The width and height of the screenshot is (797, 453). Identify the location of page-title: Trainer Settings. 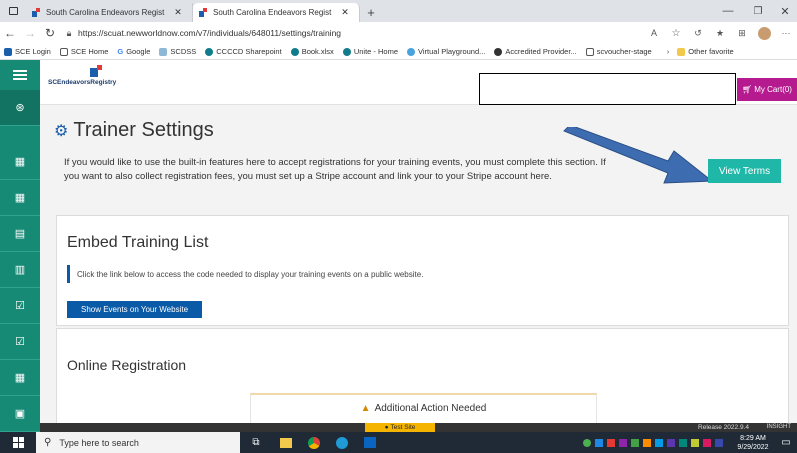
(143, 130).